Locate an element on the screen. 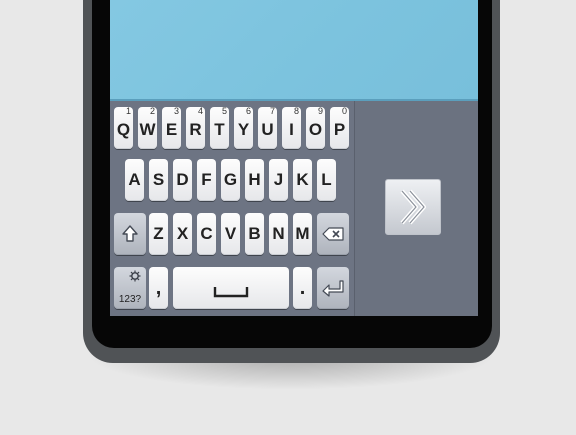 This screenshot has width=576, height=435. key-d-label: D is located at coordinates (182, 179).